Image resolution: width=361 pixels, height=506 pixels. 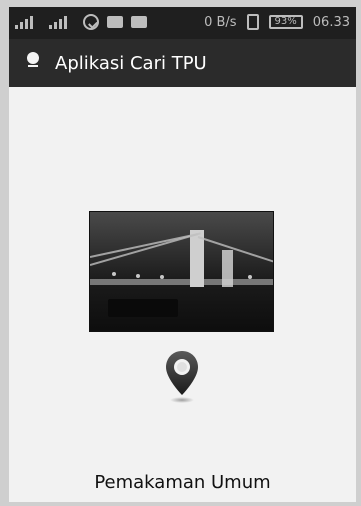 What do you see at coordinates (81, 22) in the screenshot?
I see `status-left-icons` at bounding box center [81, 22].